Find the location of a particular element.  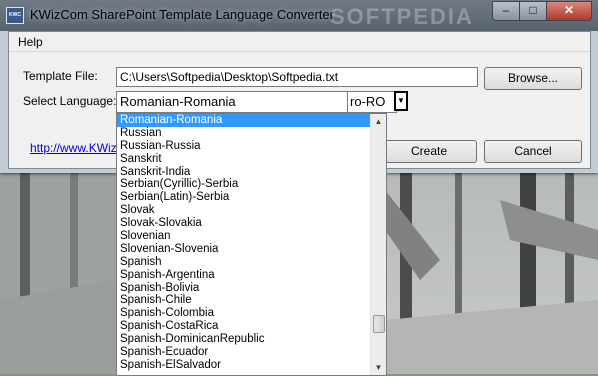

create-button: Create is located at coordinates (429, 151).